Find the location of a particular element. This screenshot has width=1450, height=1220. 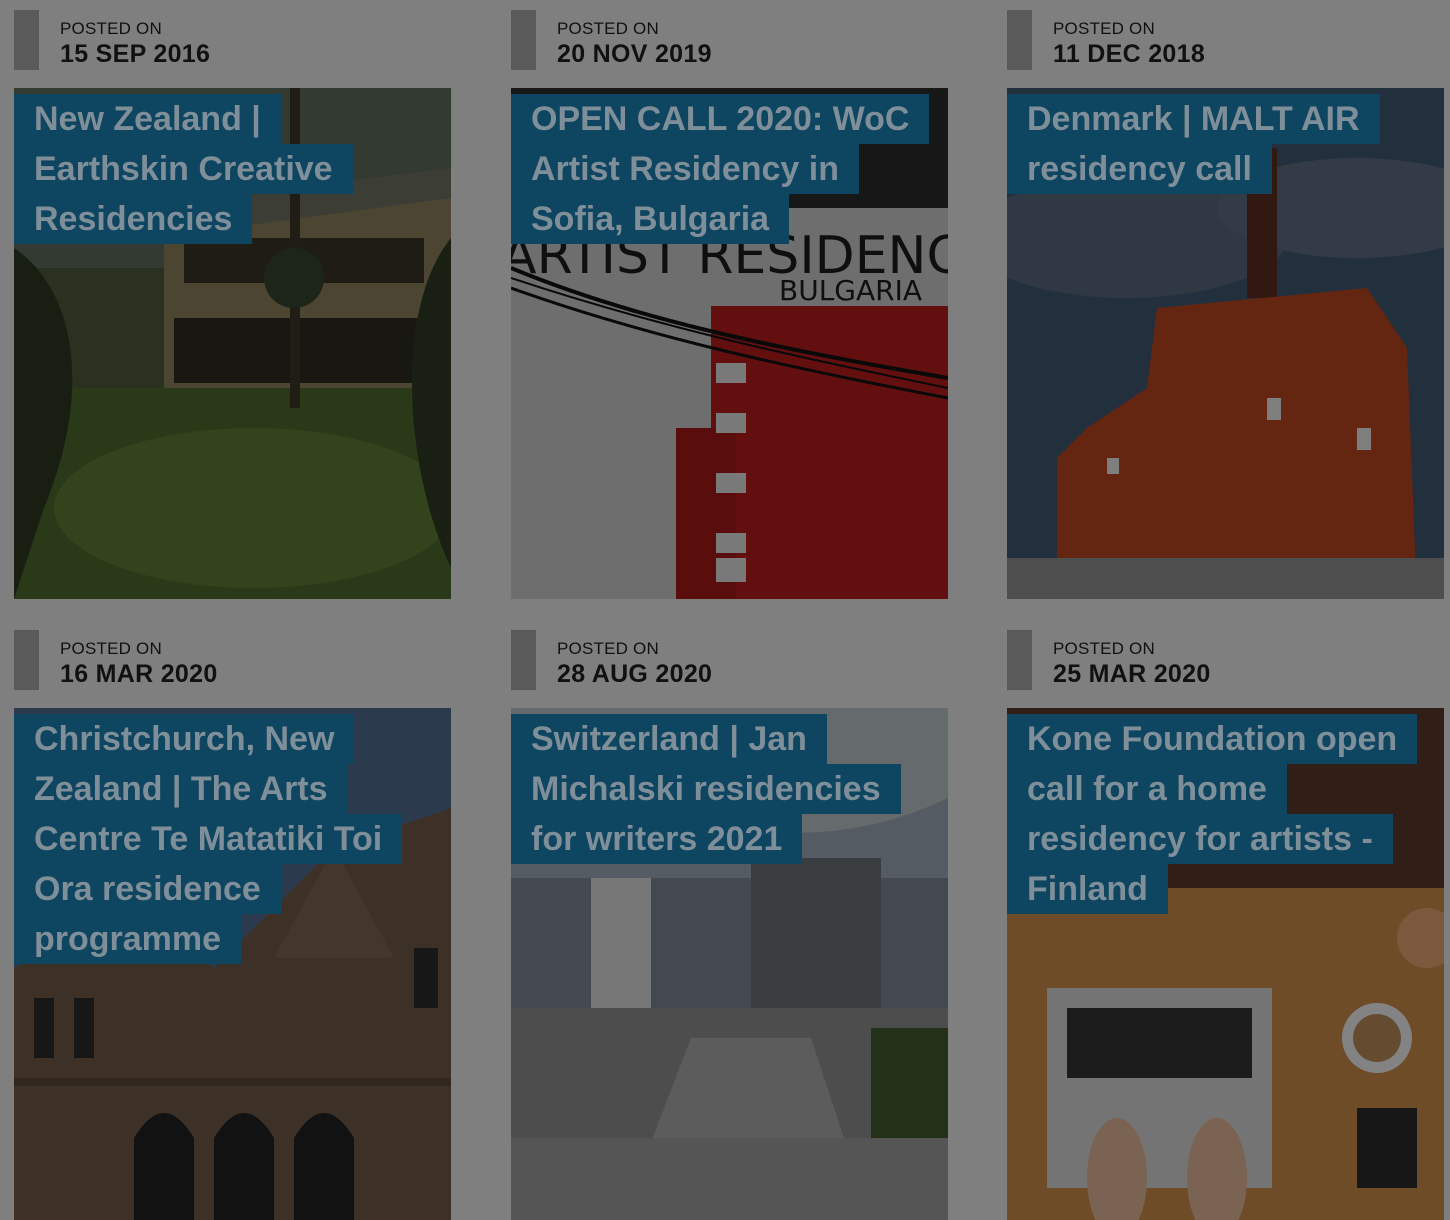

post-date: 15 SEP 2016 is located at coordinates (135, 54).